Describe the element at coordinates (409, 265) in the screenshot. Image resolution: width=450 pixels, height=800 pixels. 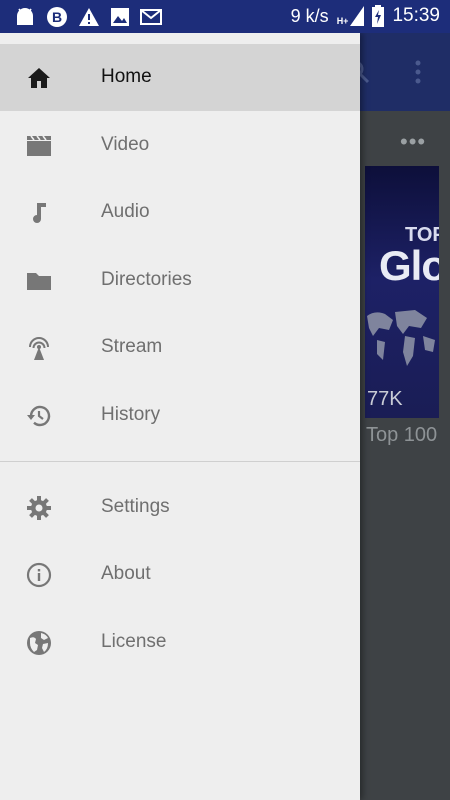
I see `thumb-text-big: Glo` at that location.